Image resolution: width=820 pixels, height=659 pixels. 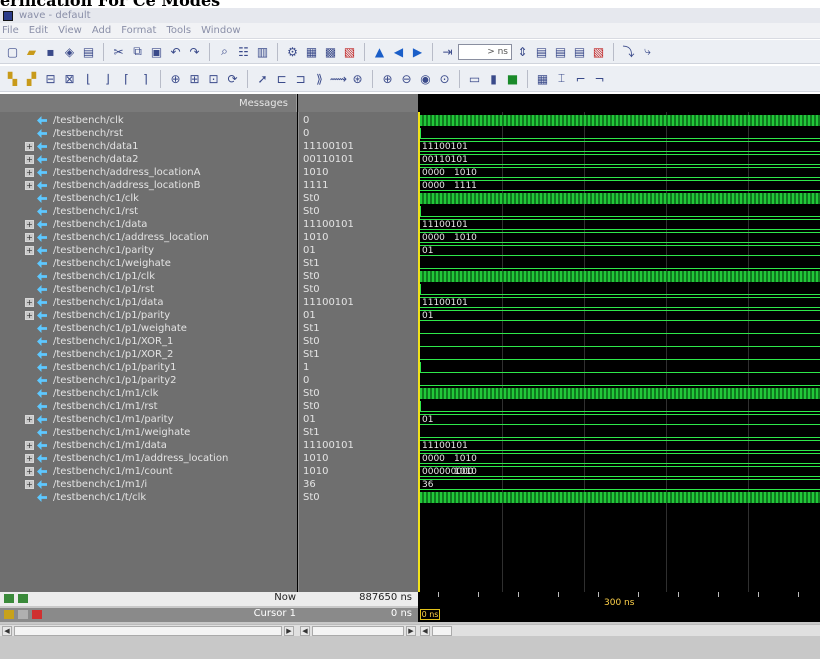 What do you see at coordinates (156, 51) in the screenshot?
I see `paste-icon: ▣` at bounding box center [156, 51].